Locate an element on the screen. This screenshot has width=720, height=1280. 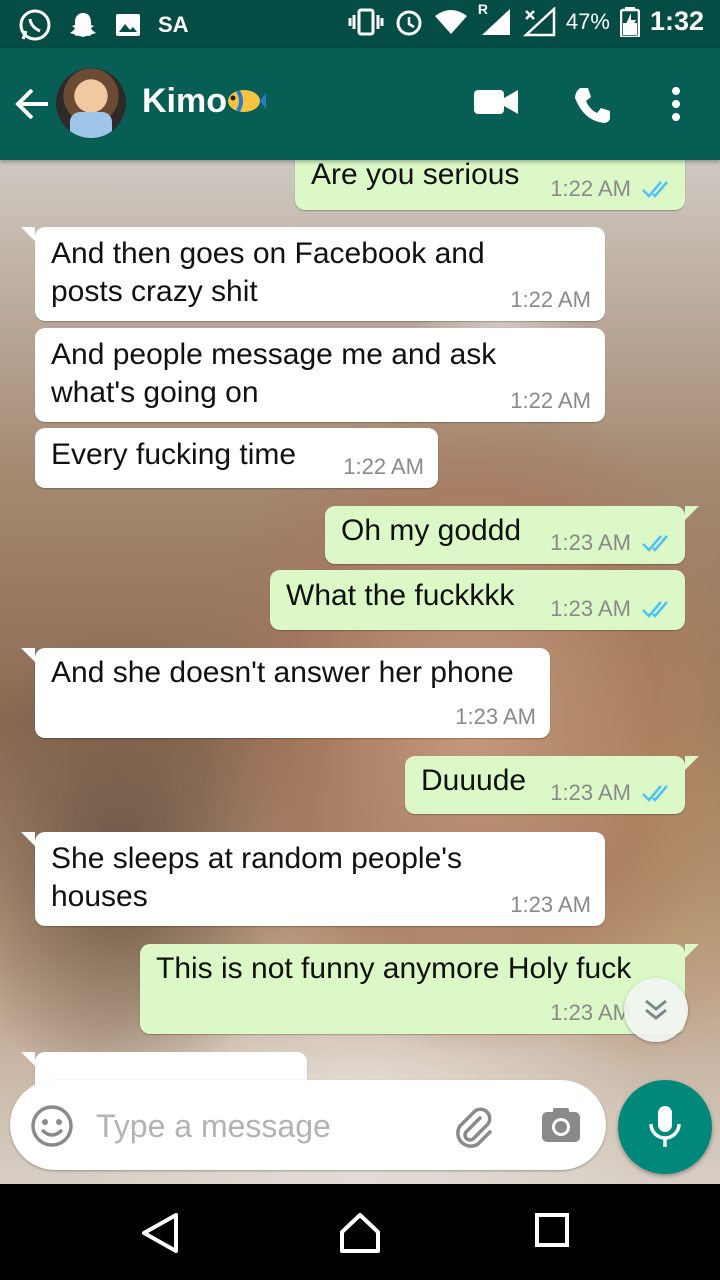
message-text-line: houses is located at coordinates (99, 896).